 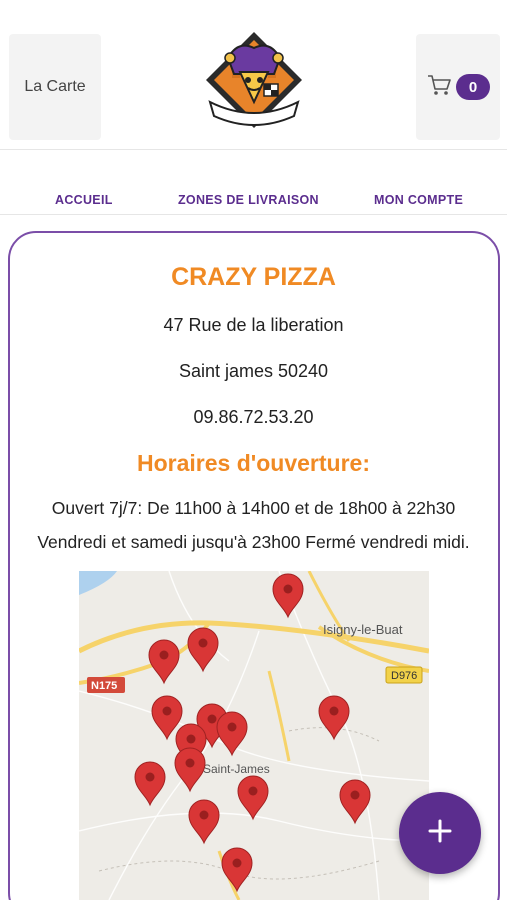 I want to click on restaurant-phone: 09.86.72.53.20, so click(x=253, y=417).